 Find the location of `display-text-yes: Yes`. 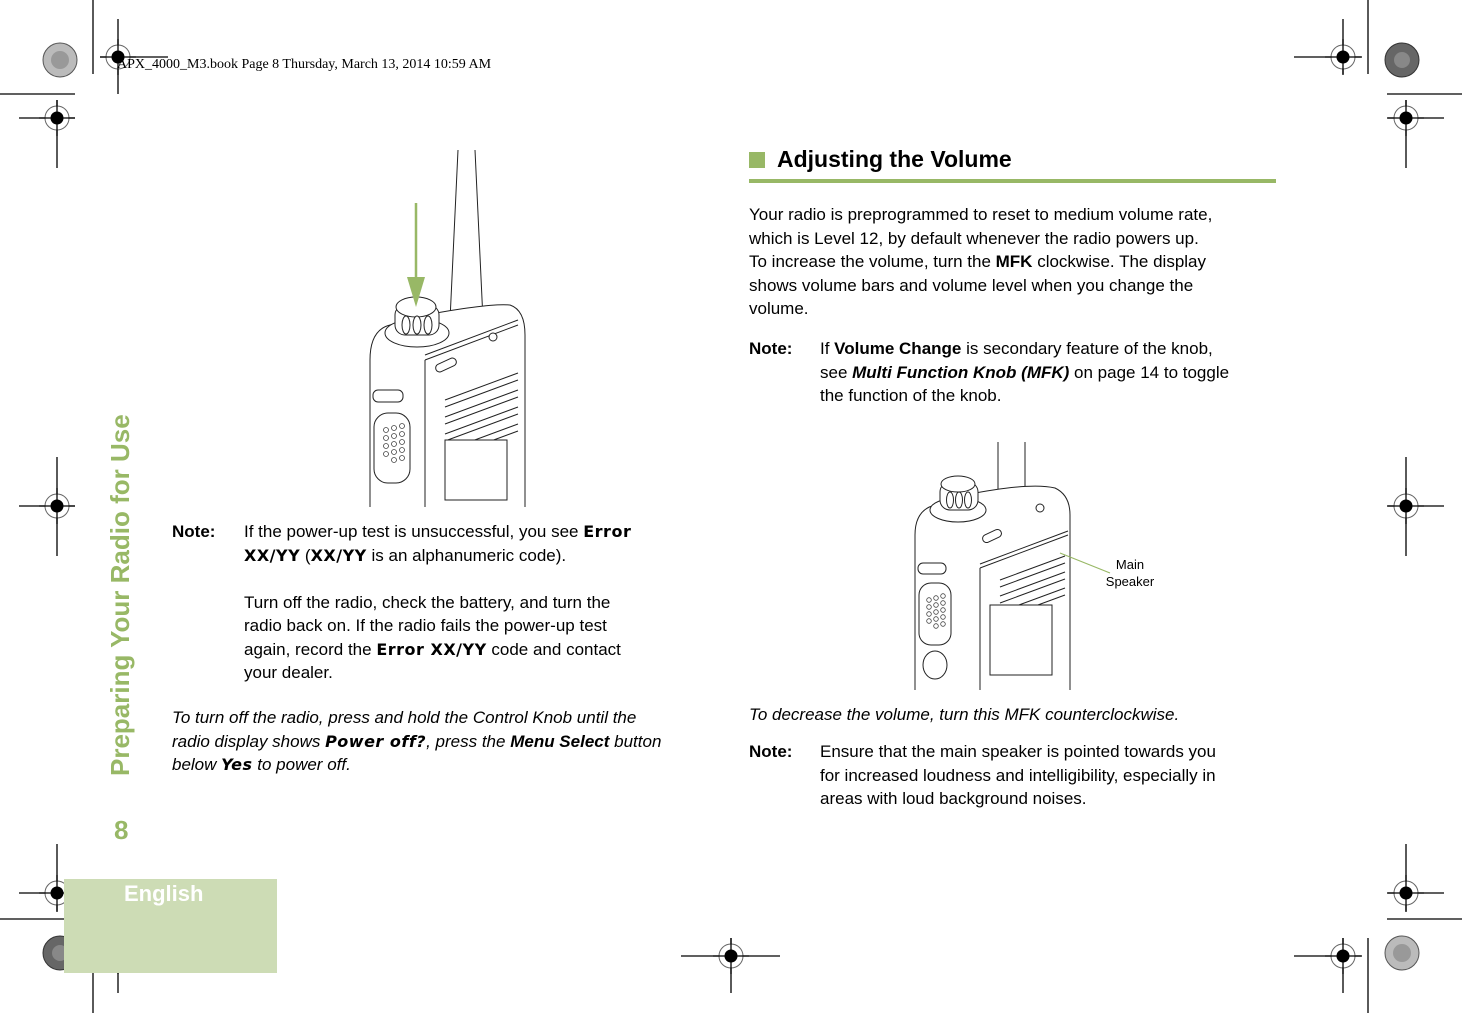

display-text-yes: Yes is located at coordinates (237, 764).